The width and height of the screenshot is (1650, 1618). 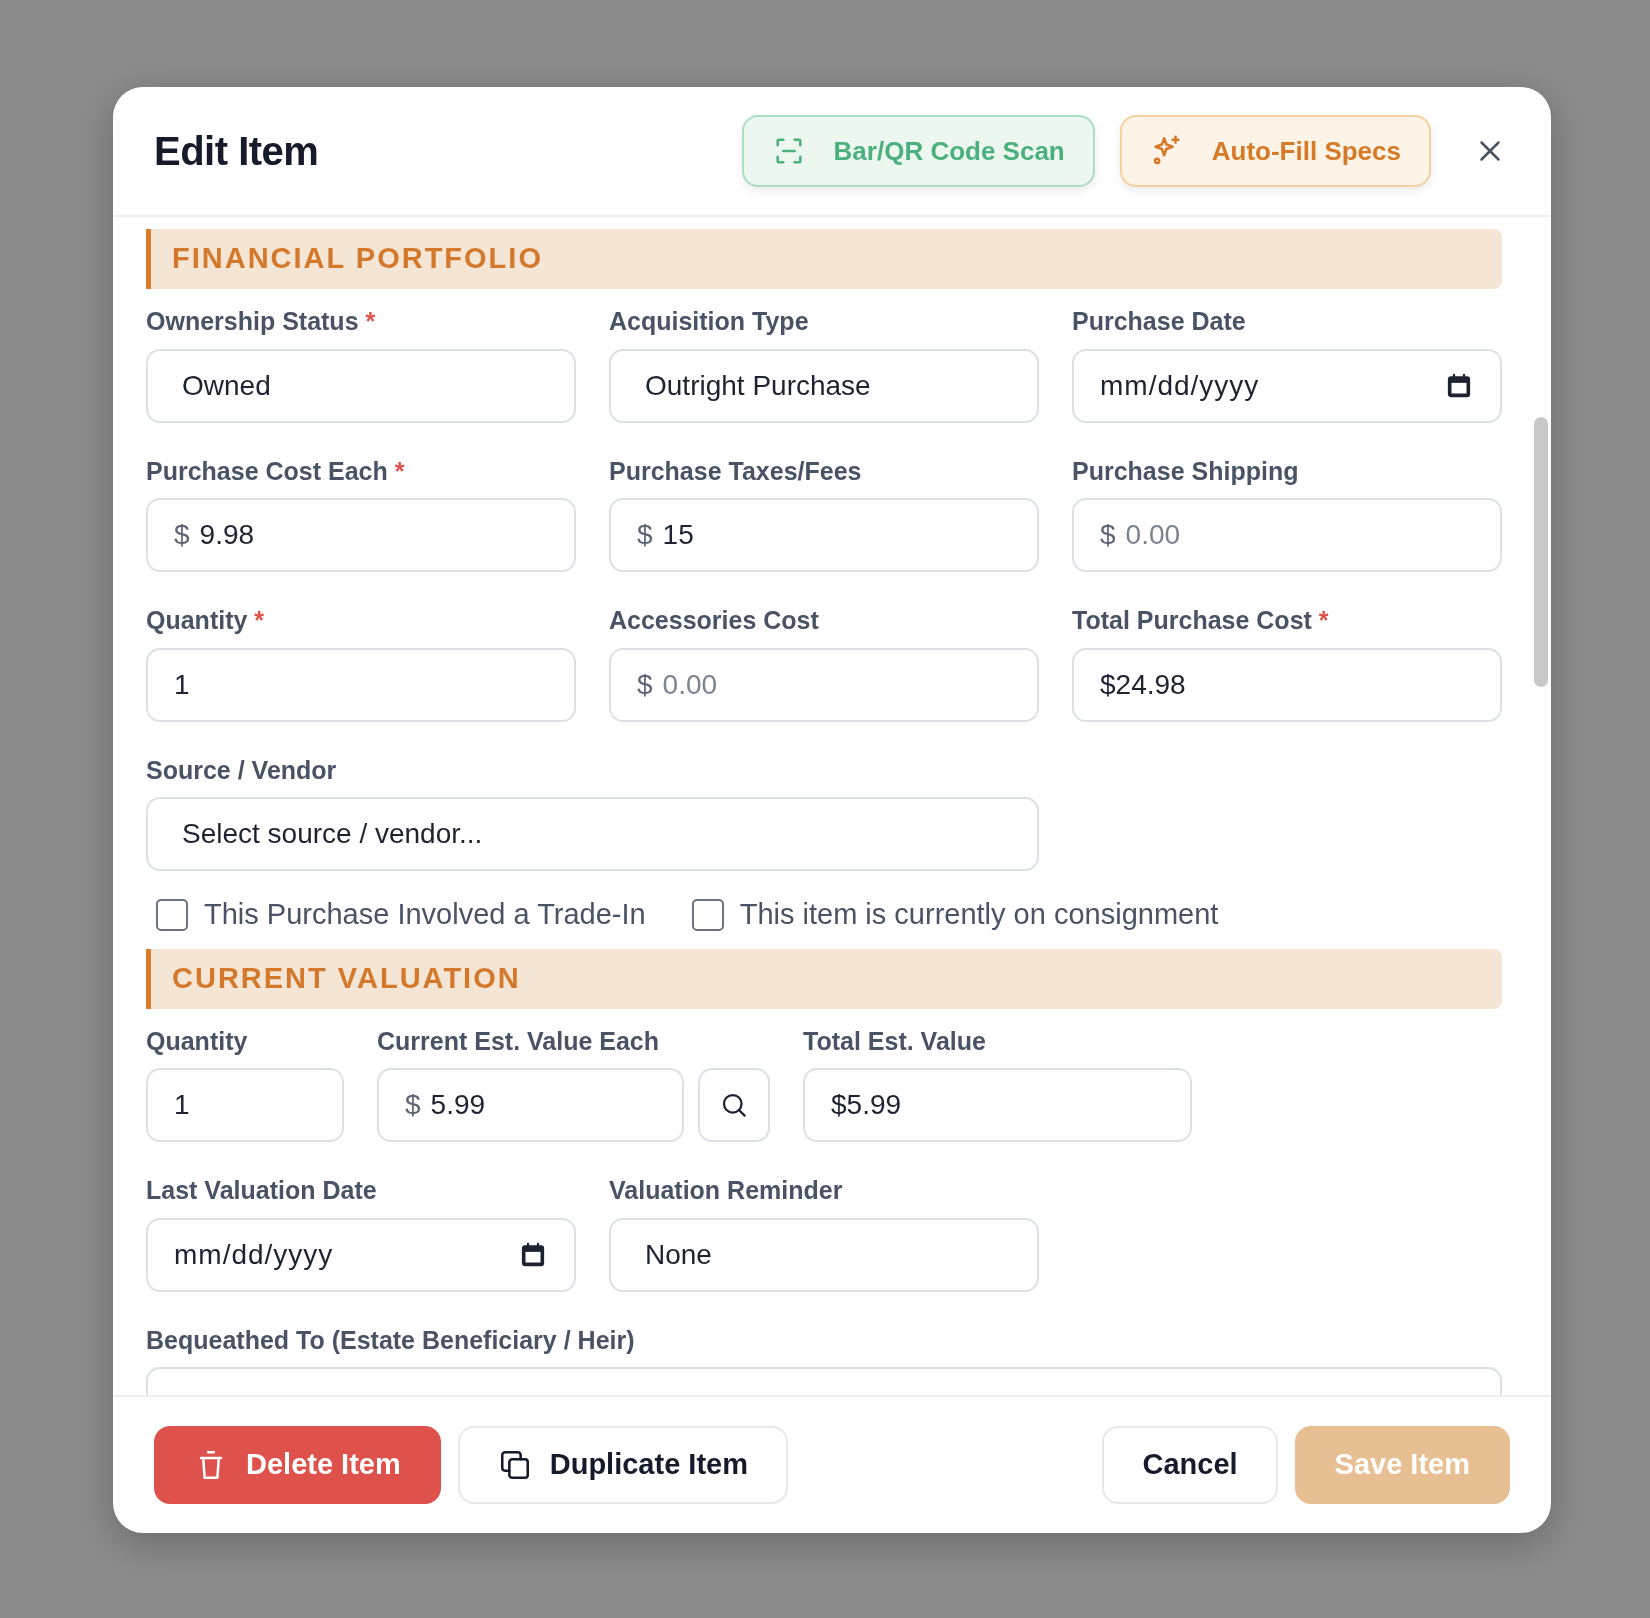 What do you see at coordinates (401, 915) in the screenshot?
I see `checkbox-option: This Purchase Involved a Trade-In` at bounding box center [401, 915].